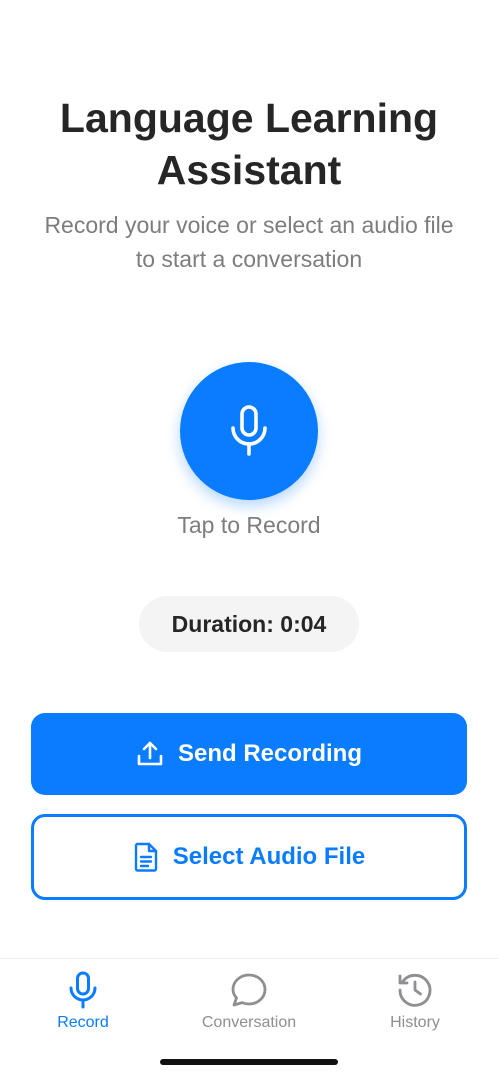 The image size is (498, 1080). What do you see at coordinates (415, 990) in the screenshot?
I see `history-clock-icon` at bounding box center [415, 990].